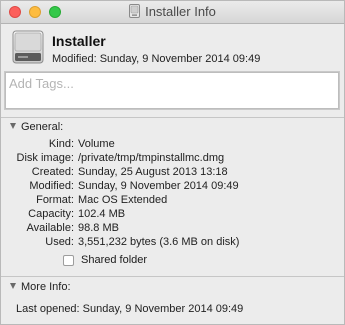 The height and width of the screenshot is (325, 345). I want to click on disk-image-label: Disk image:, so click(45, 158).